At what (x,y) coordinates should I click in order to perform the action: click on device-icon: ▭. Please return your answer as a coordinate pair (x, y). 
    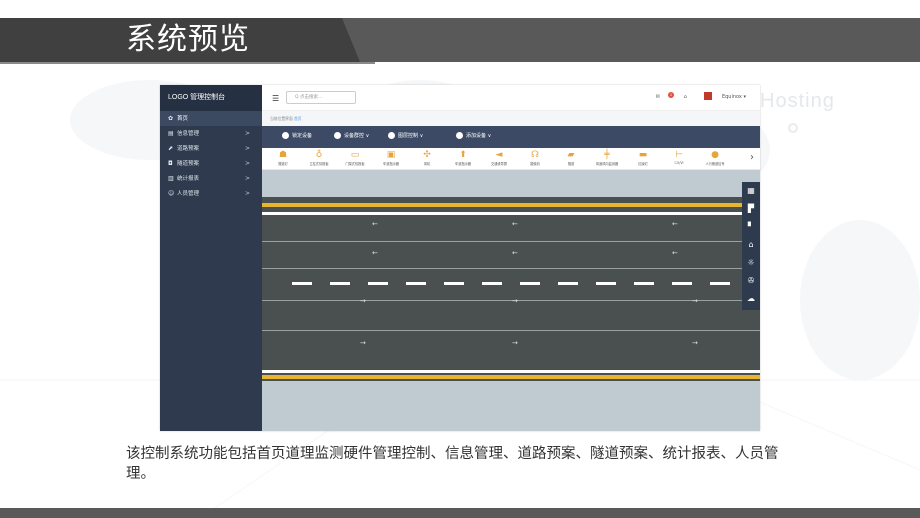
    Looking at the image, I should click on (355, 155).